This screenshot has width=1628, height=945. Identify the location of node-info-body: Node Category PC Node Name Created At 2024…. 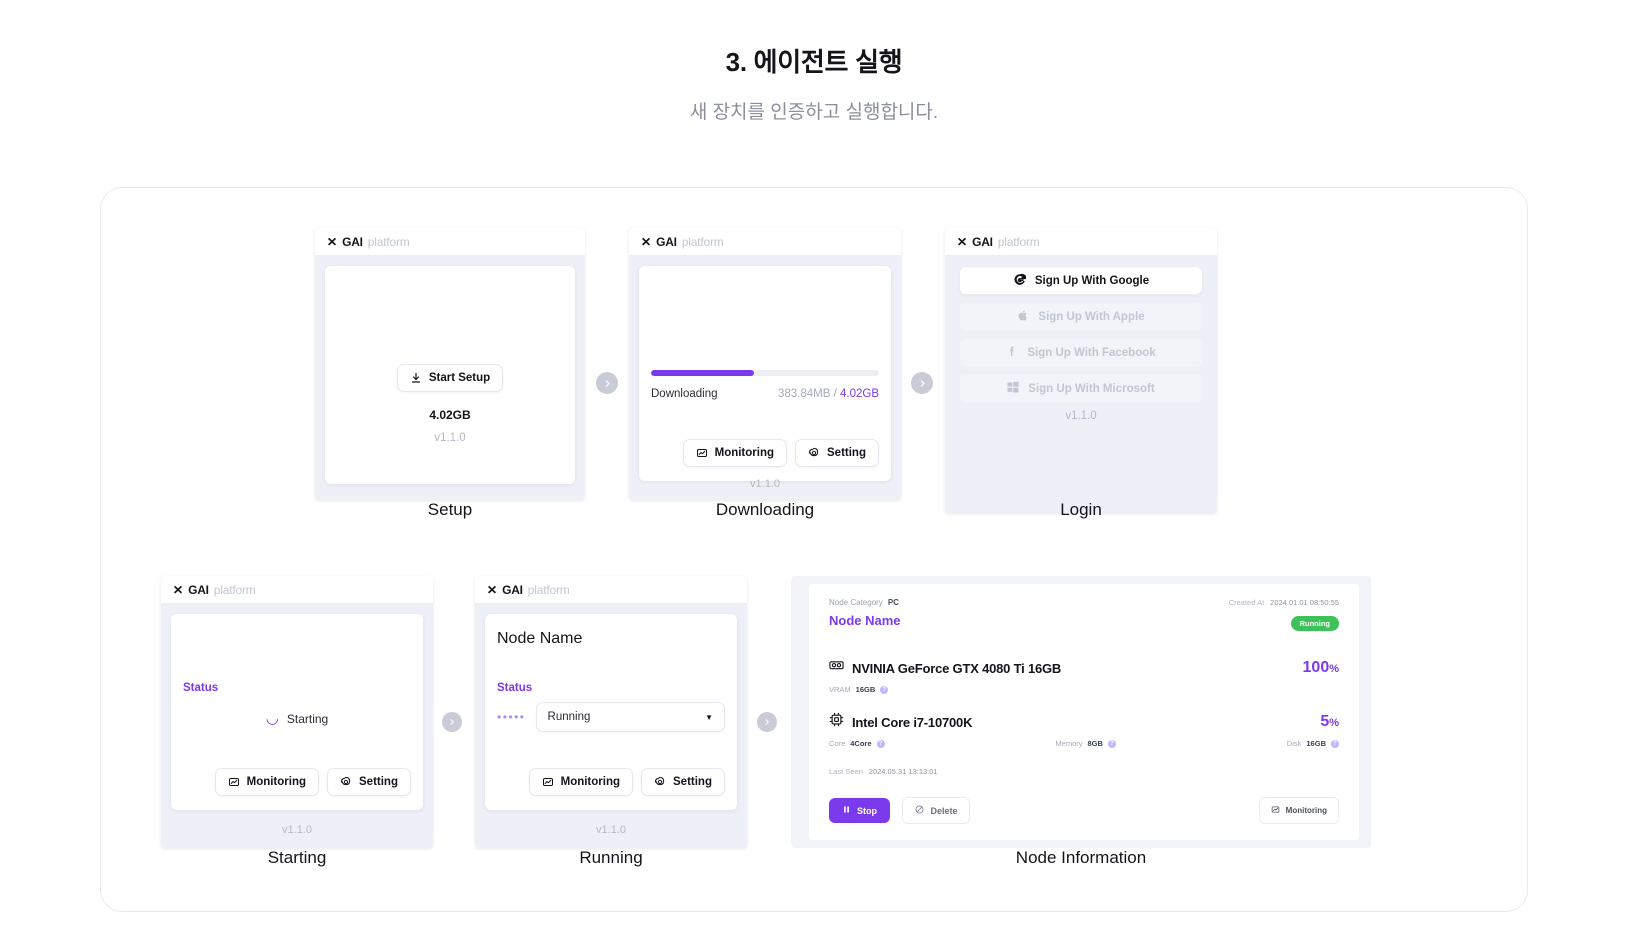
(1084, 712).